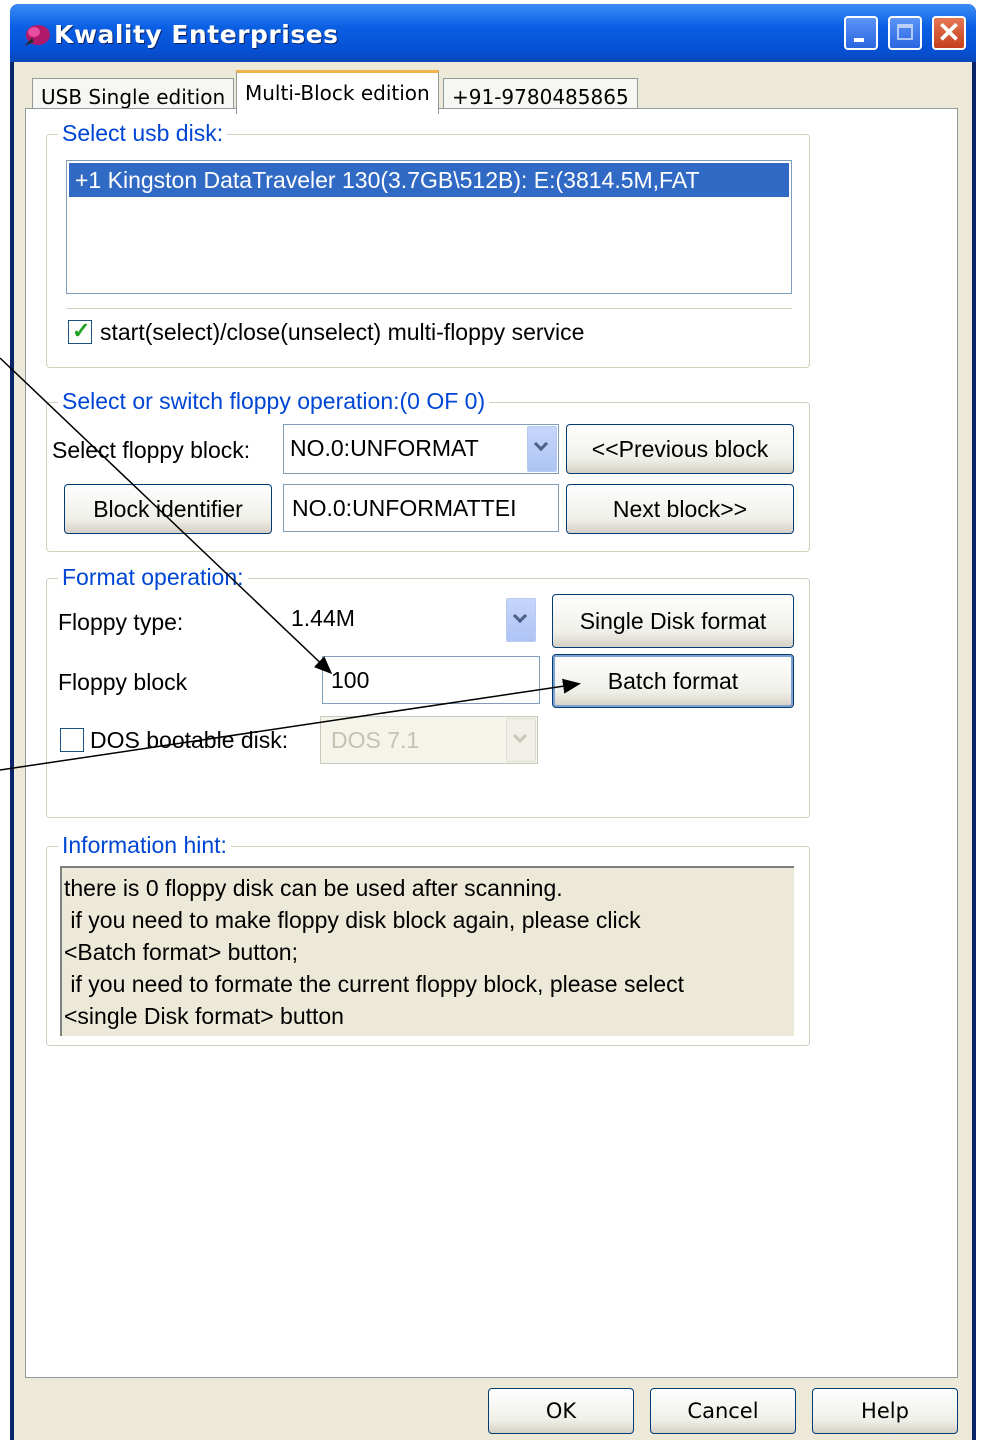  I want to click on arrow-to-batch-format, so click(290, 724).